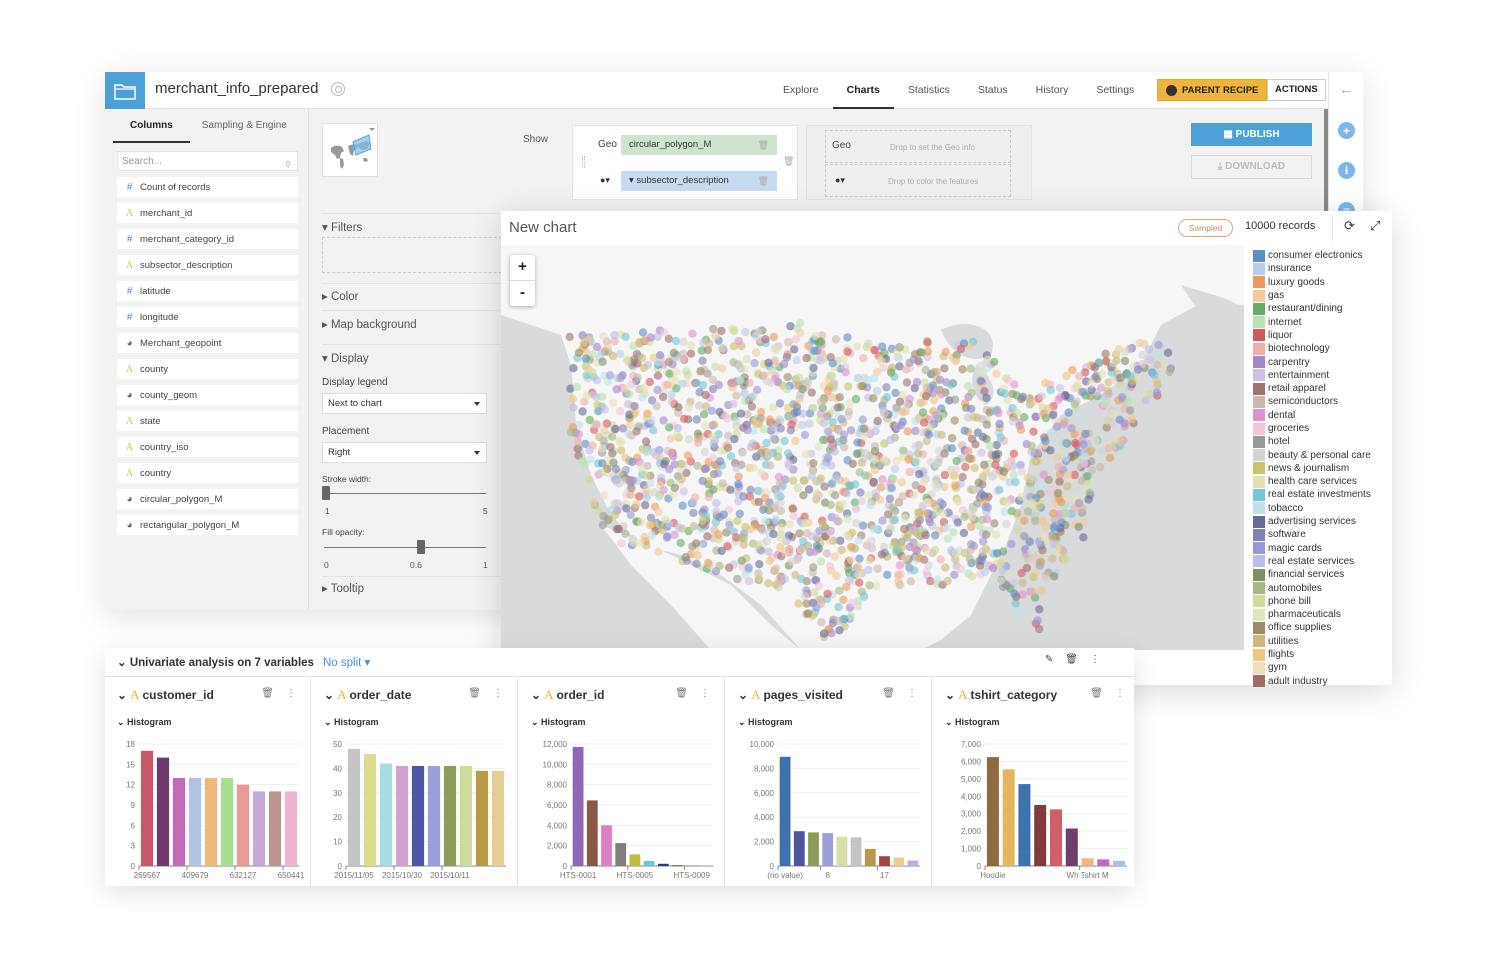 This screenshot has width=1500, height=960. What do you see at coordinates (1323, 508) in the screenshot?
I see `legend-item: tobacco` at bounding box center [1323, 508].